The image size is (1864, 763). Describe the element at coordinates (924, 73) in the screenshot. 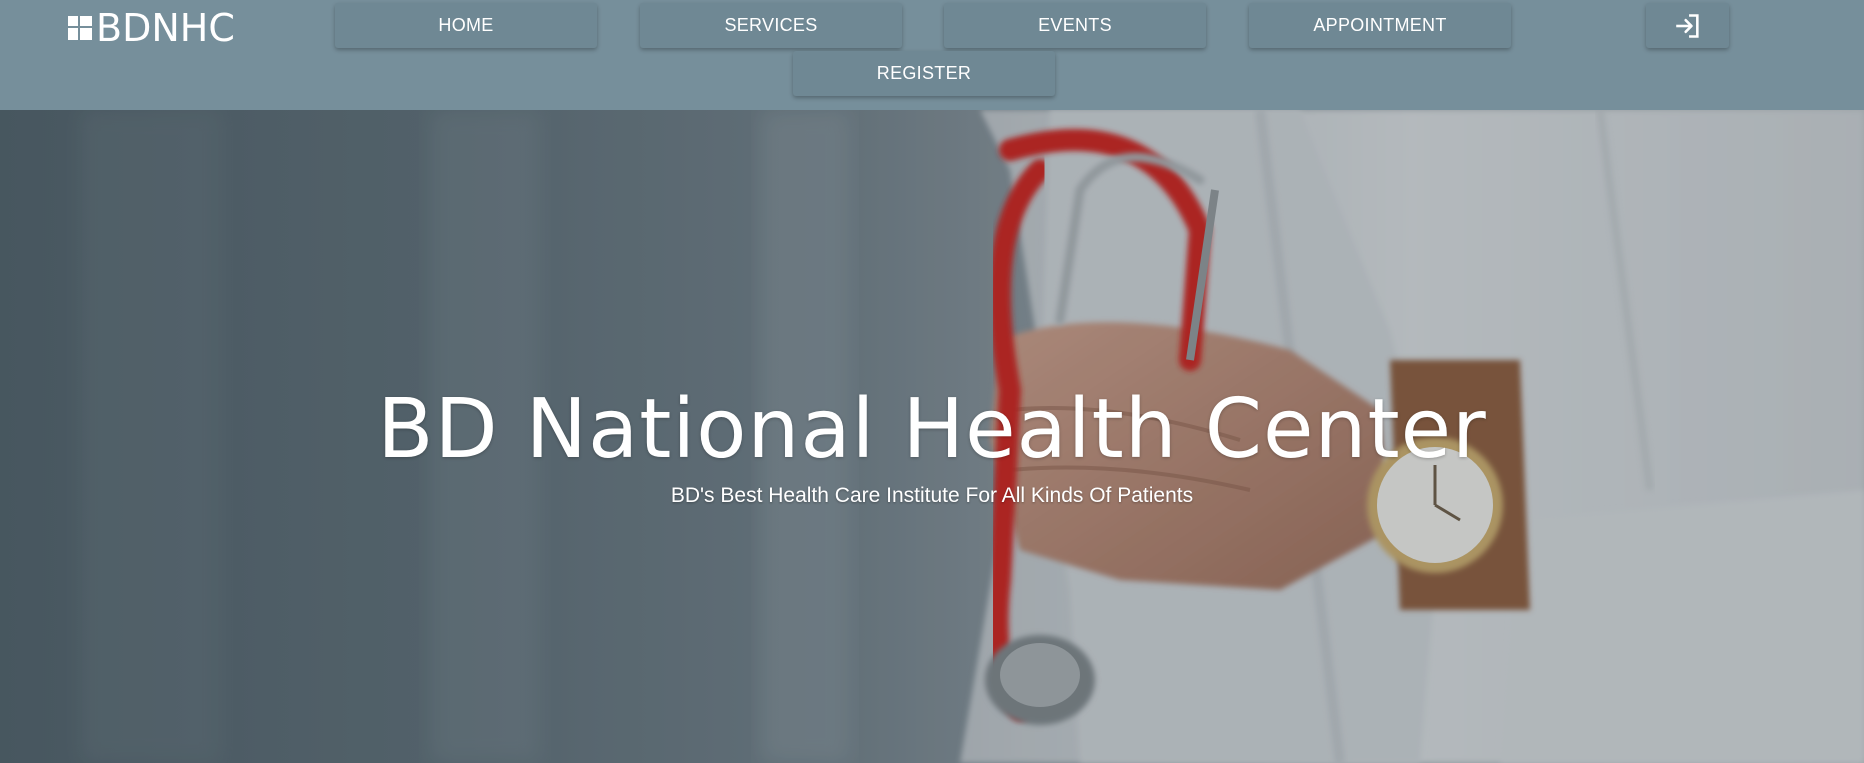

I see `nav-register-button: REGISTER` at that location.